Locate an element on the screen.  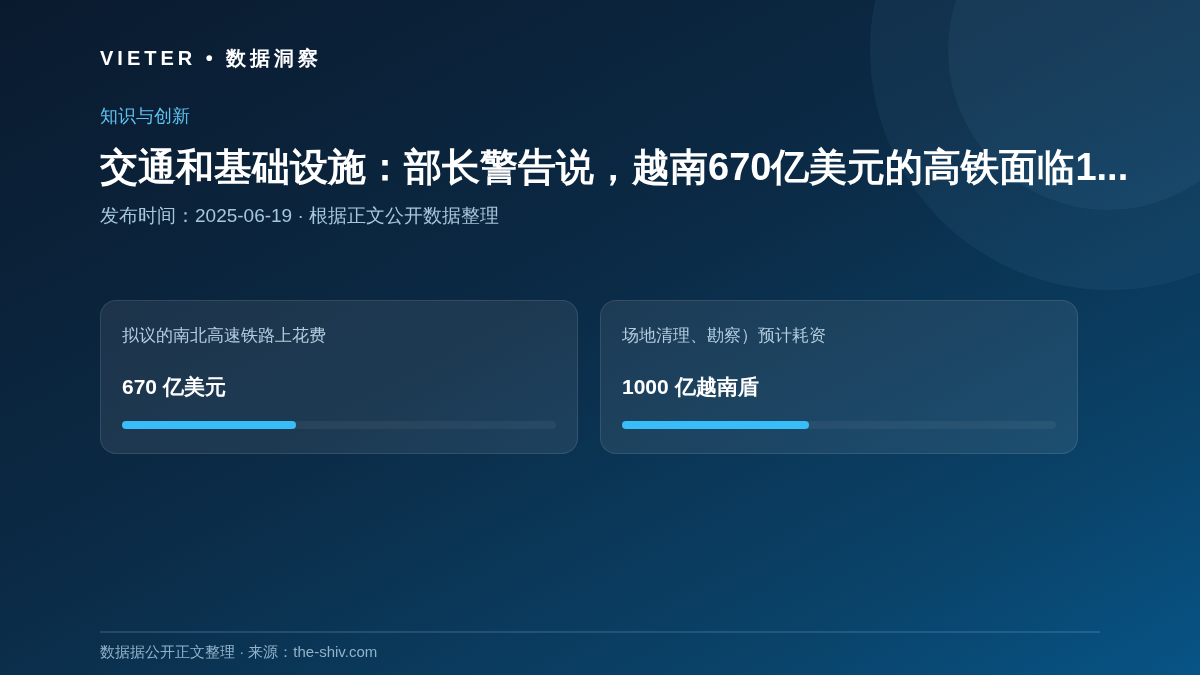
stat-label: 场地清理、勘察）预计耗资 is located at coordinates (724, 336).